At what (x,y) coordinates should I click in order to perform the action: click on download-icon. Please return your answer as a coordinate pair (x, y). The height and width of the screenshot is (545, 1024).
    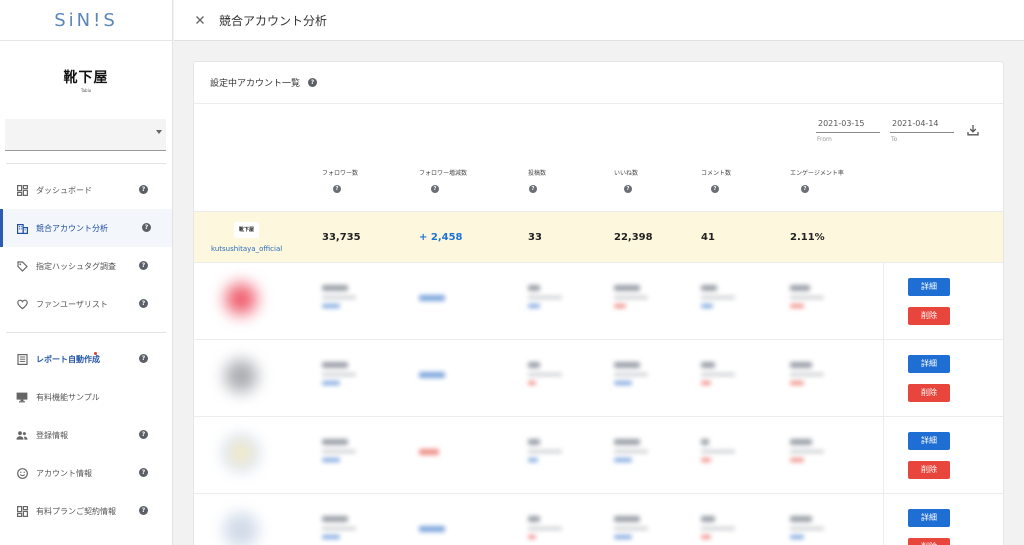
    Looking at the image, I should click on (973, 128).